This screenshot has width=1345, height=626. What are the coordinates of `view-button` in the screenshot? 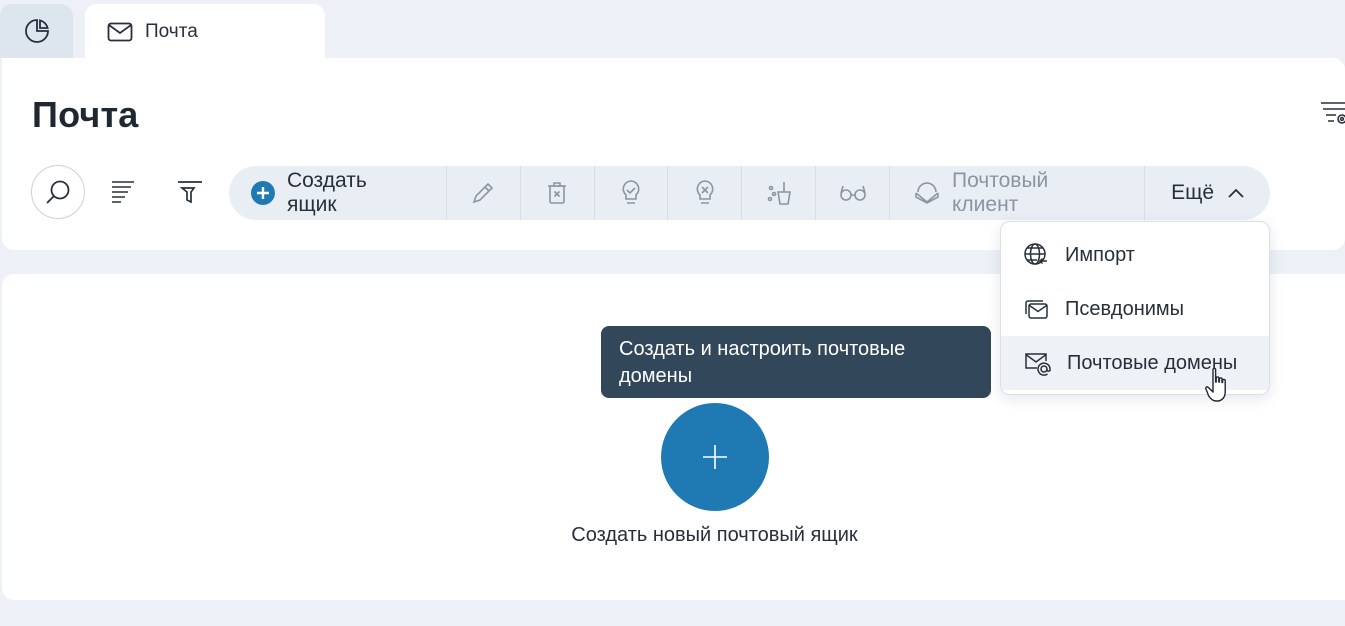 It's located at (853, 193).